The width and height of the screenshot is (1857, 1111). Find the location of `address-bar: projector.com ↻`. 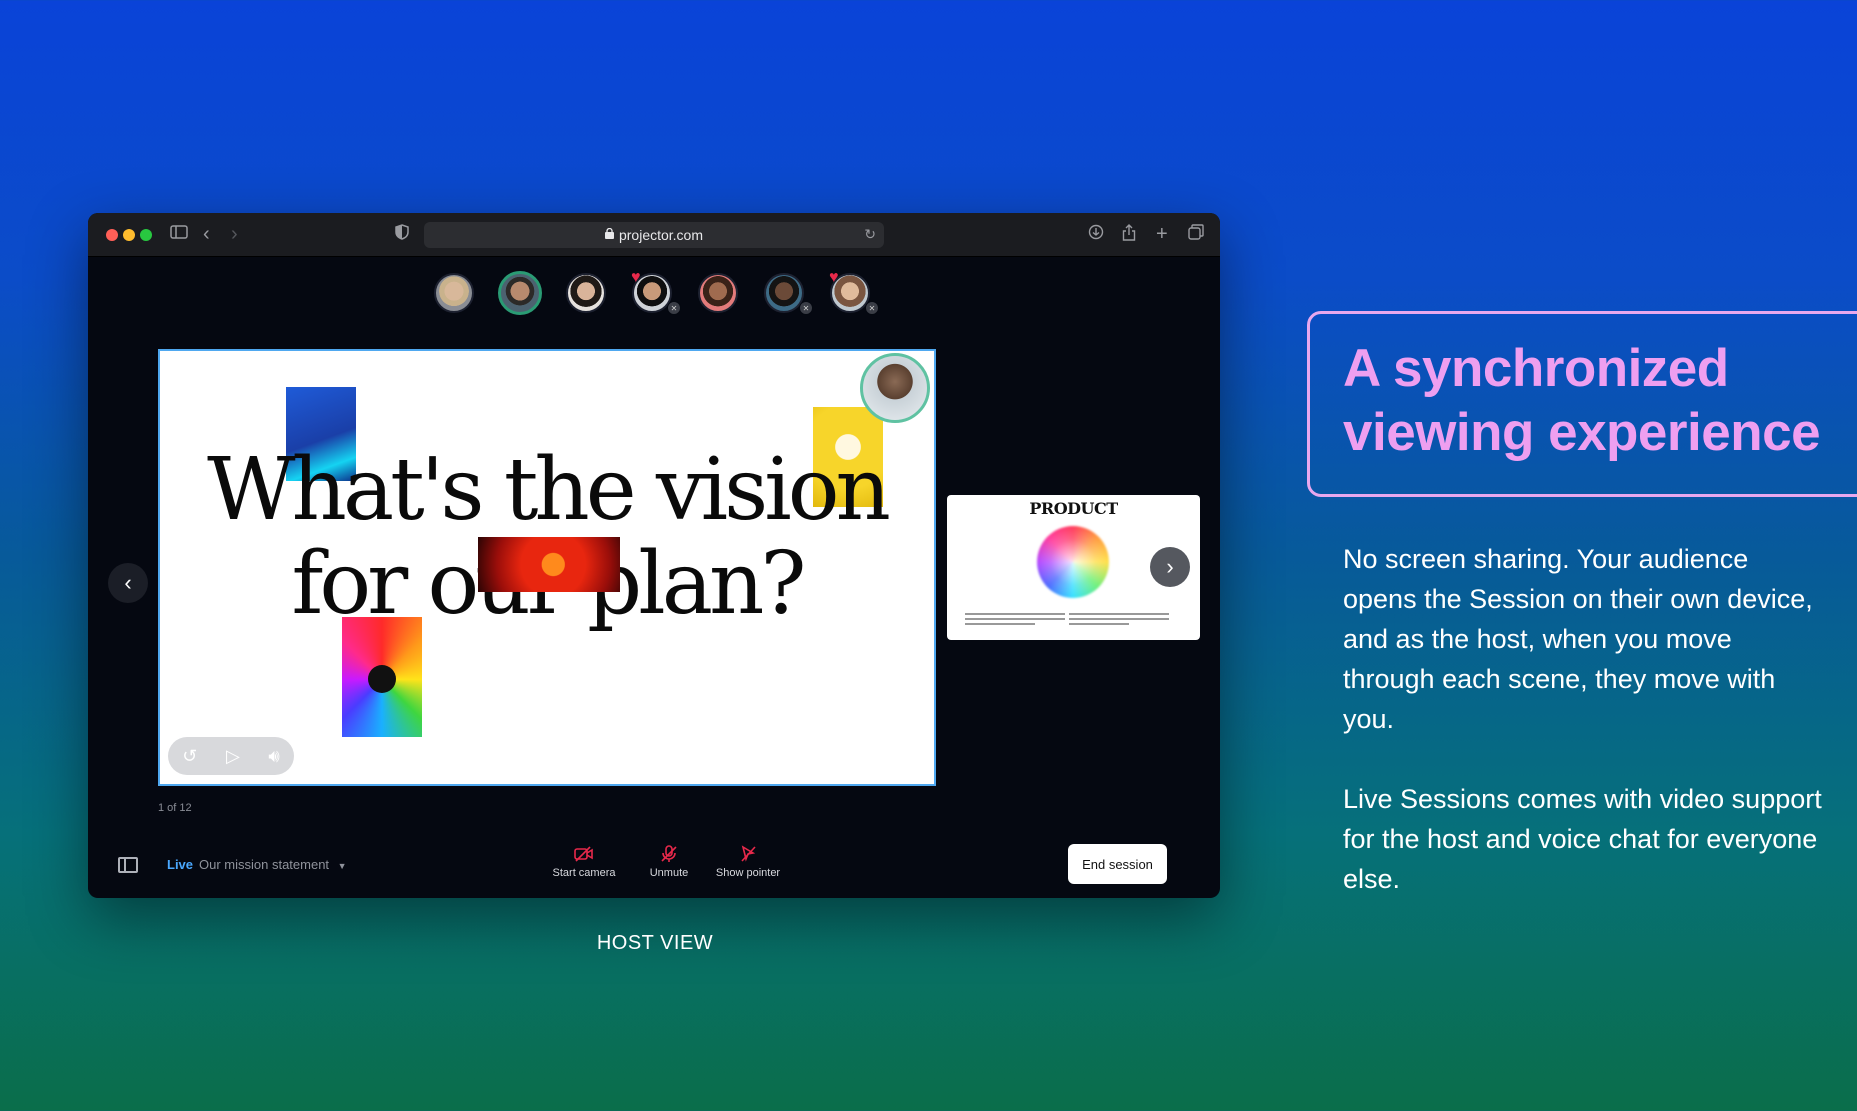

address-bar: projector.com ↻ is located at coordinates (654, 235).